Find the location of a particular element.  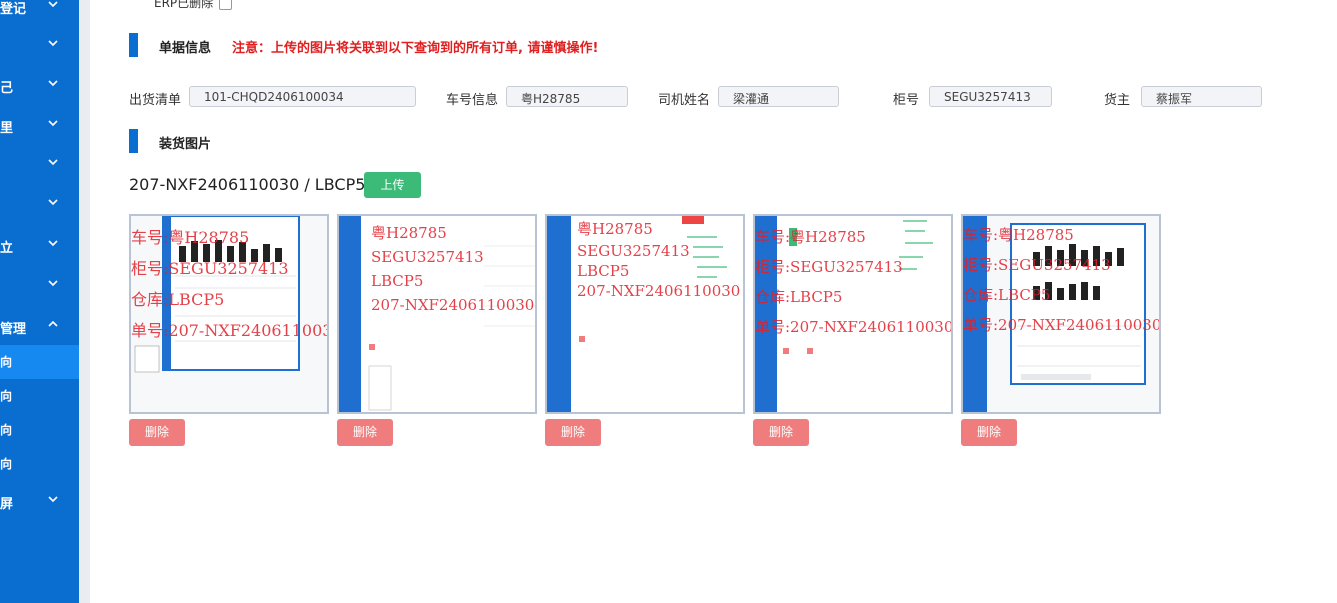

loading-photos-title: 装货图片 is located at coordinates (185, 144).